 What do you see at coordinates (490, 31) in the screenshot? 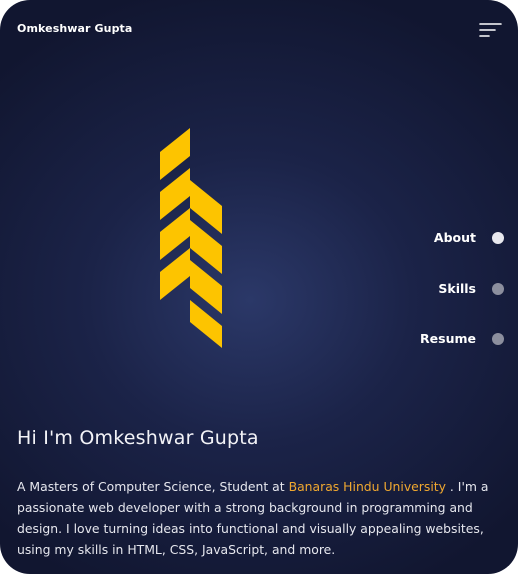
I see `hamburger-menu-icon` at bounding box center [490, 31].